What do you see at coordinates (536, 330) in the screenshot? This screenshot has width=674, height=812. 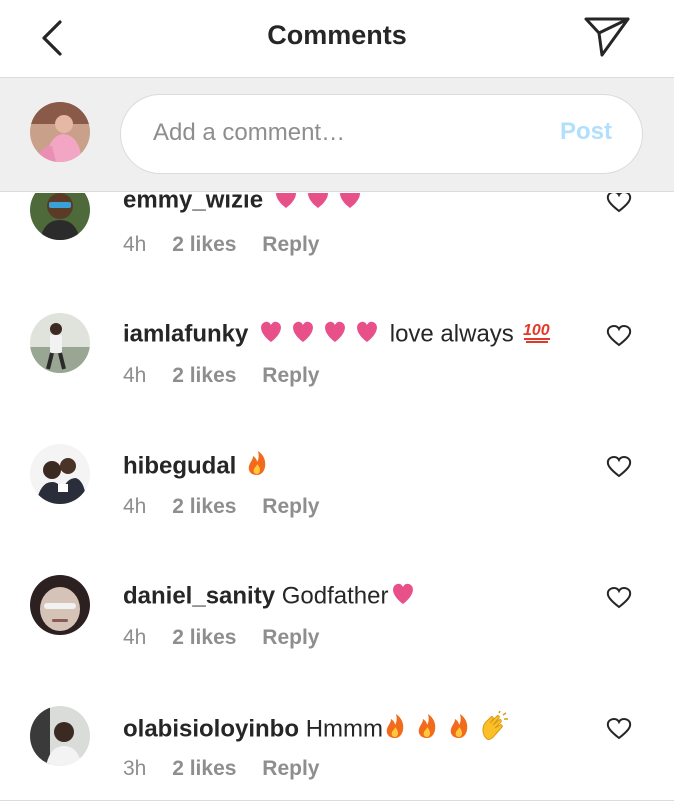 I see `svg-text: 100` at bounding box center [536, 330].